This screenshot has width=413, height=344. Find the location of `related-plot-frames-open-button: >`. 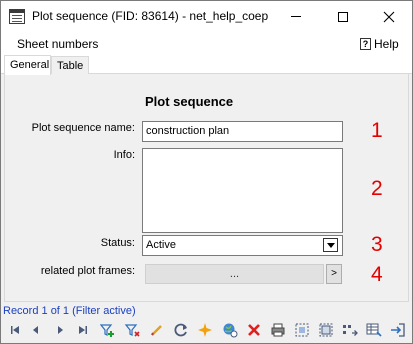

related-plot-frames-open-button: > is located at coordinates (334, 274).